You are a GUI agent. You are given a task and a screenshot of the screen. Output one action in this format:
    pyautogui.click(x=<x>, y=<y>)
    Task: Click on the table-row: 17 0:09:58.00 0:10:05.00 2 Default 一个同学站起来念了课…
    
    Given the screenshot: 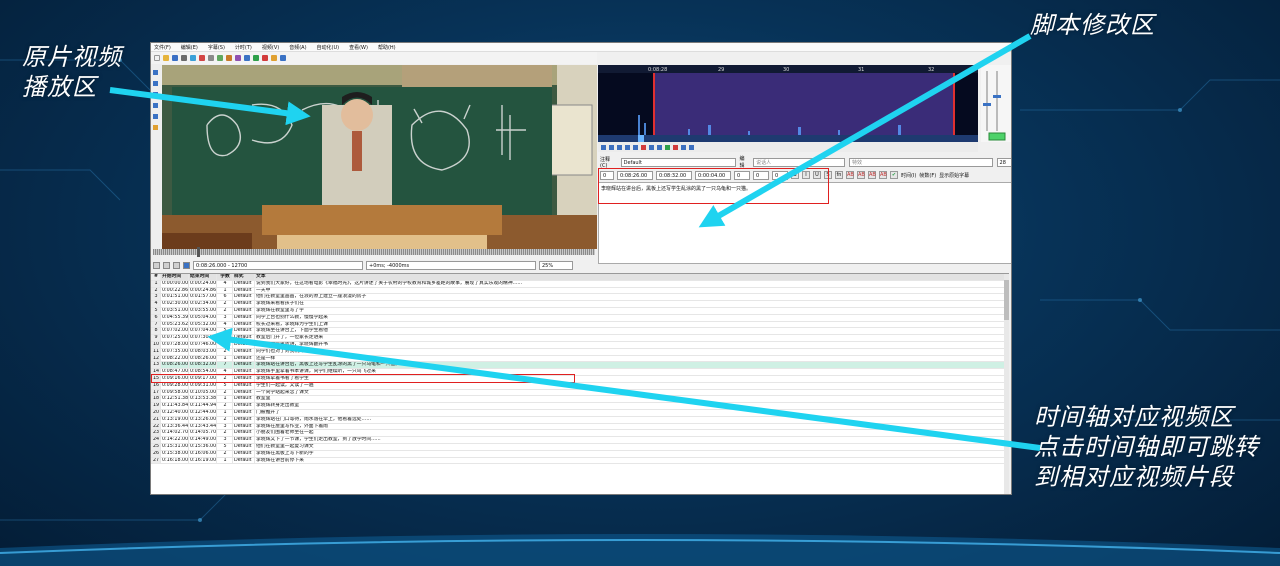 What is the action you would take?
    pyautogui.click(x=580, y=393)
    